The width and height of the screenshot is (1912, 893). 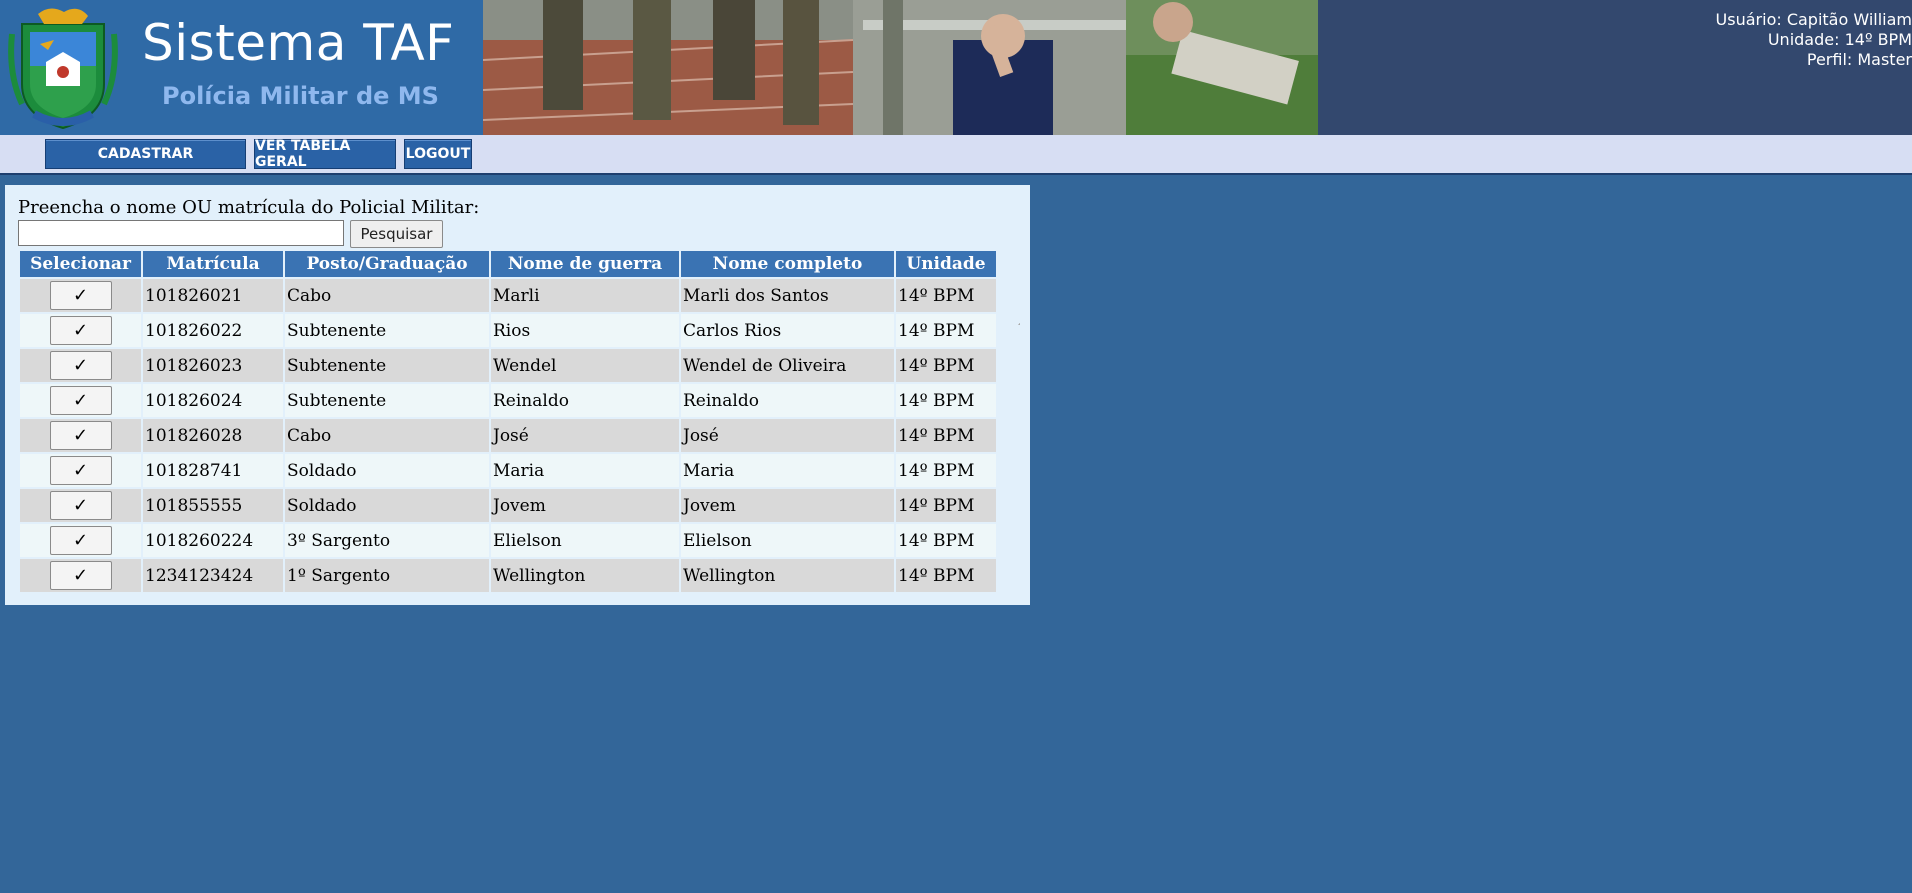 What do you see at coordinates (787, 575) in the screenshot?
I see `nome-completo-cell: Wellington` at bounding box center [787, 575].